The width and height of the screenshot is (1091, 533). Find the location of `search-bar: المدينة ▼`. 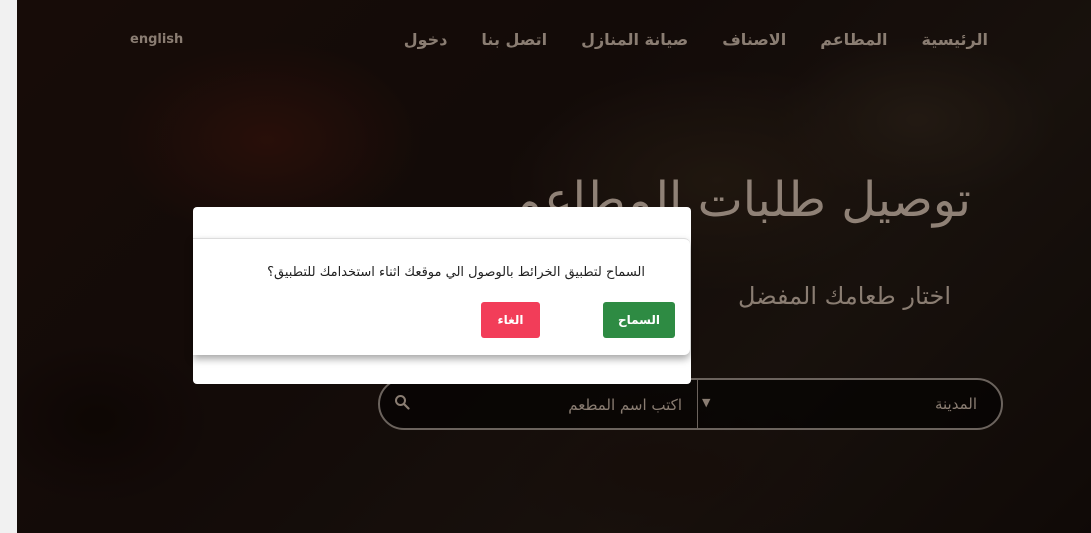

search-bar: المدينة ▼ is located at coordinates (690, 404).